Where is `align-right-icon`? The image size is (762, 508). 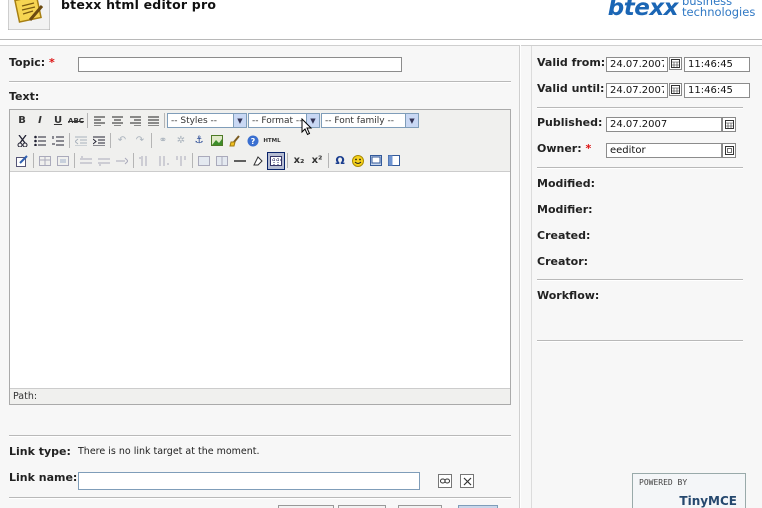 align-right-icon is located at coordinates (135, 121).